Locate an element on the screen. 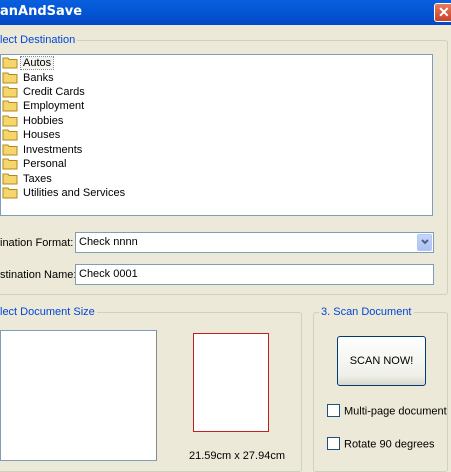  folder-item: Banks is located at coordinates (29, 78).